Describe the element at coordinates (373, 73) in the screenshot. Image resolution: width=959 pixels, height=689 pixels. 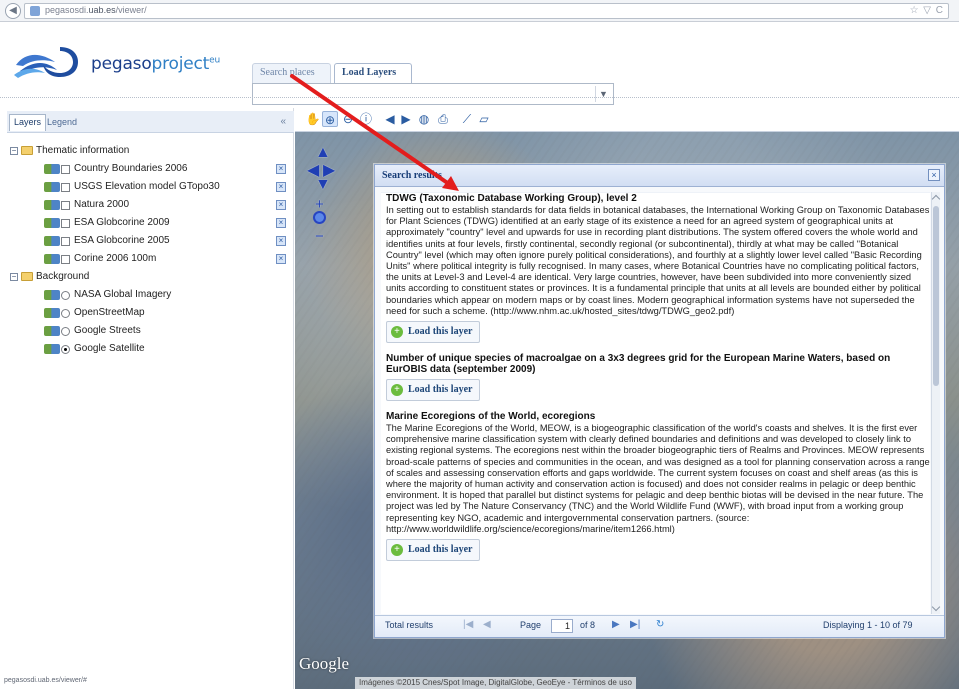
I see `tab-load-layers: Load Layers` at that location.